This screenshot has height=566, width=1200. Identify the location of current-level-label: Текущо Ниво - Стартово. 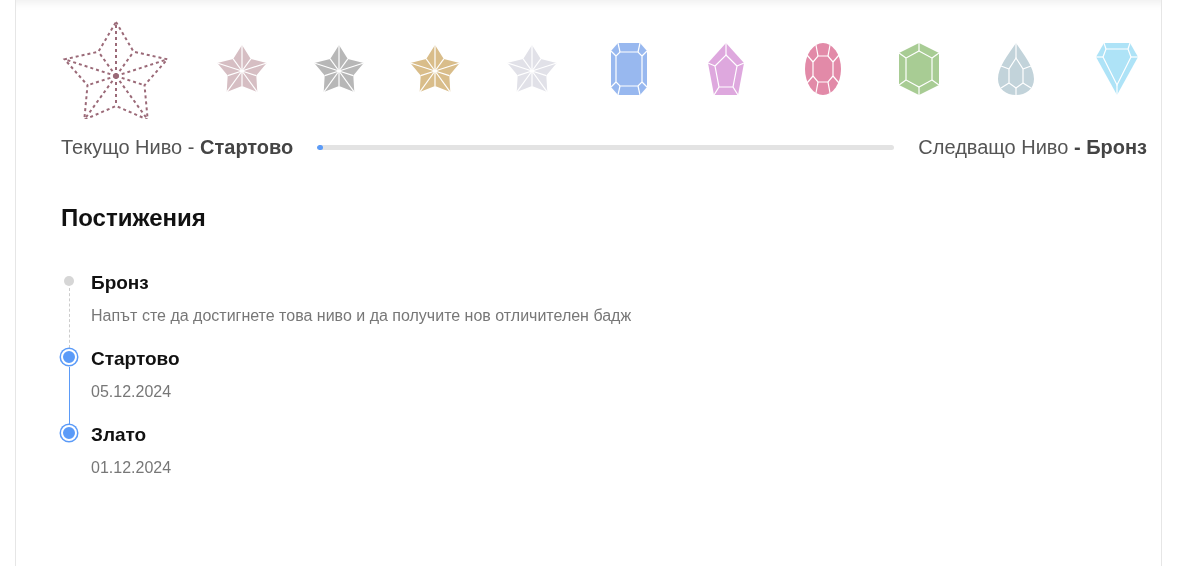
(177, 147).